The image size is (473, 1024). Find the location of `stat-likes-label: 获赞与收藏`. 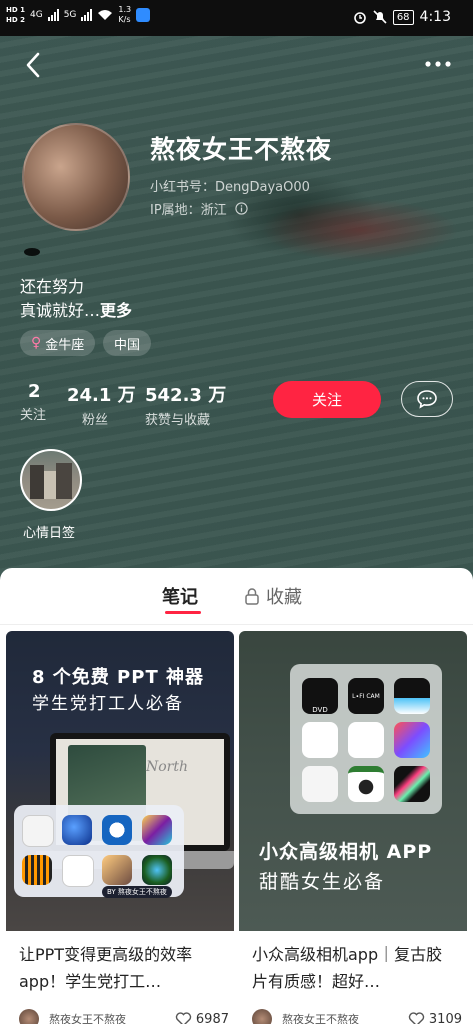

stat-likes-label: 获赞与收藏 is located at coordinates (178, 420).